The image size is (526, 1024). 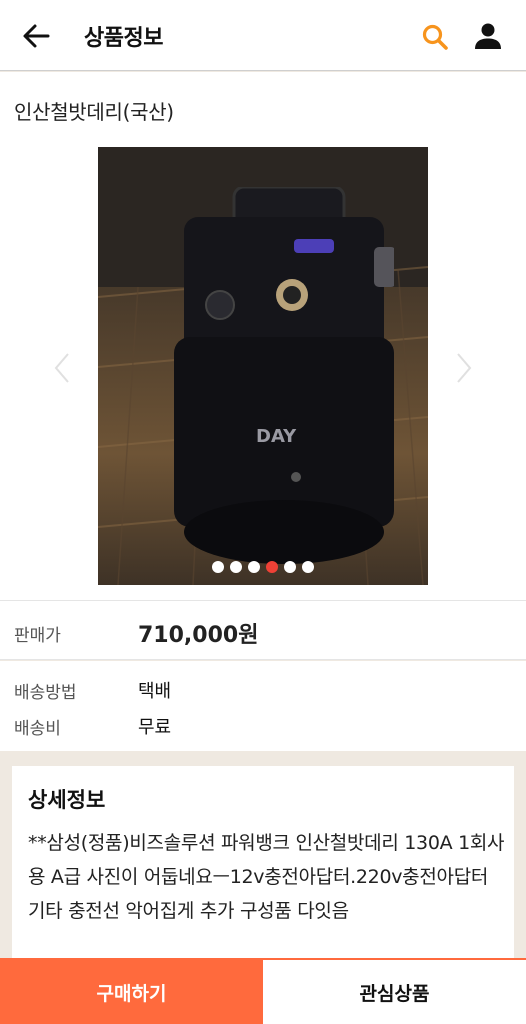 I want to click on user-button, so click(x=488, y=36).